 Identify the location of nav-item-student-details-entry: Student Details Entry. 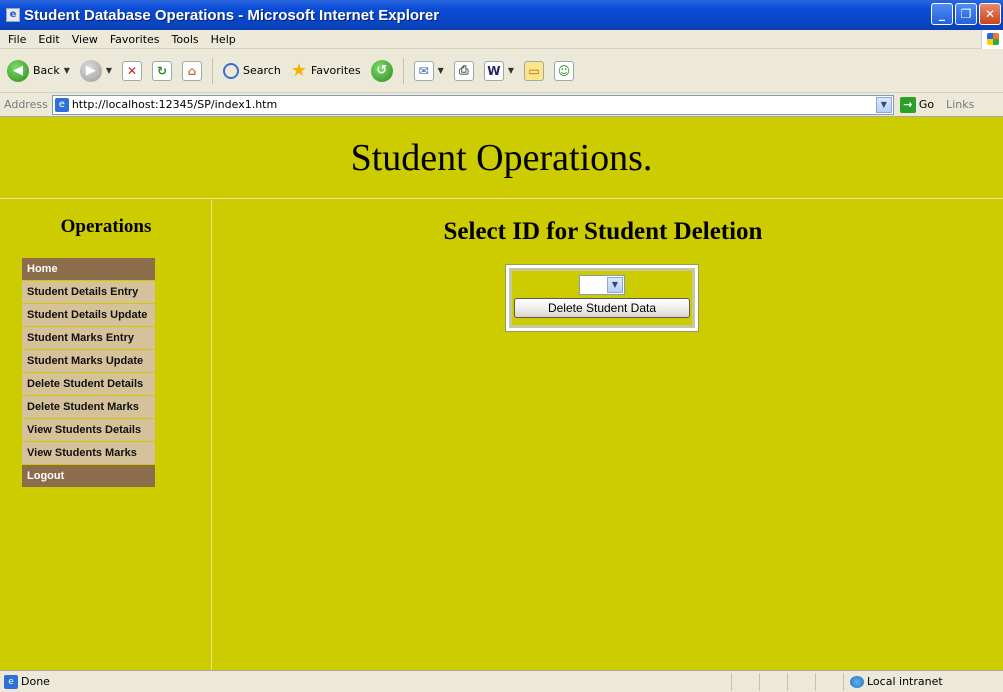
(88, 292).